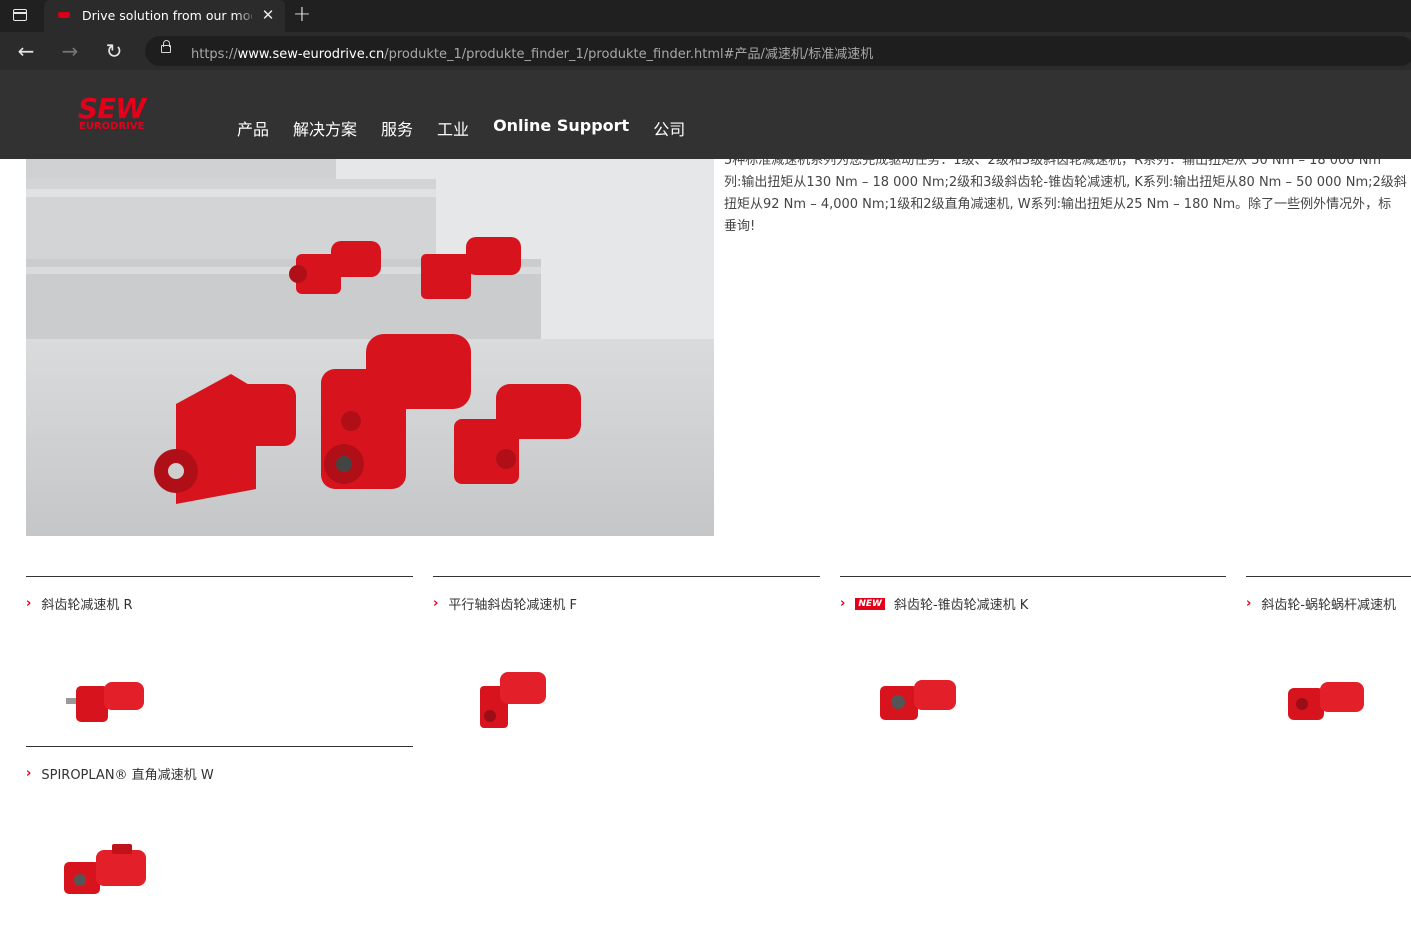 The image size is (1411, 935). What do you see at coordinates (626, 656) in the screenshot?
I see `product-card-f: › 平行轴斜齿轮减速机 F` at bounding box center [626, 656].